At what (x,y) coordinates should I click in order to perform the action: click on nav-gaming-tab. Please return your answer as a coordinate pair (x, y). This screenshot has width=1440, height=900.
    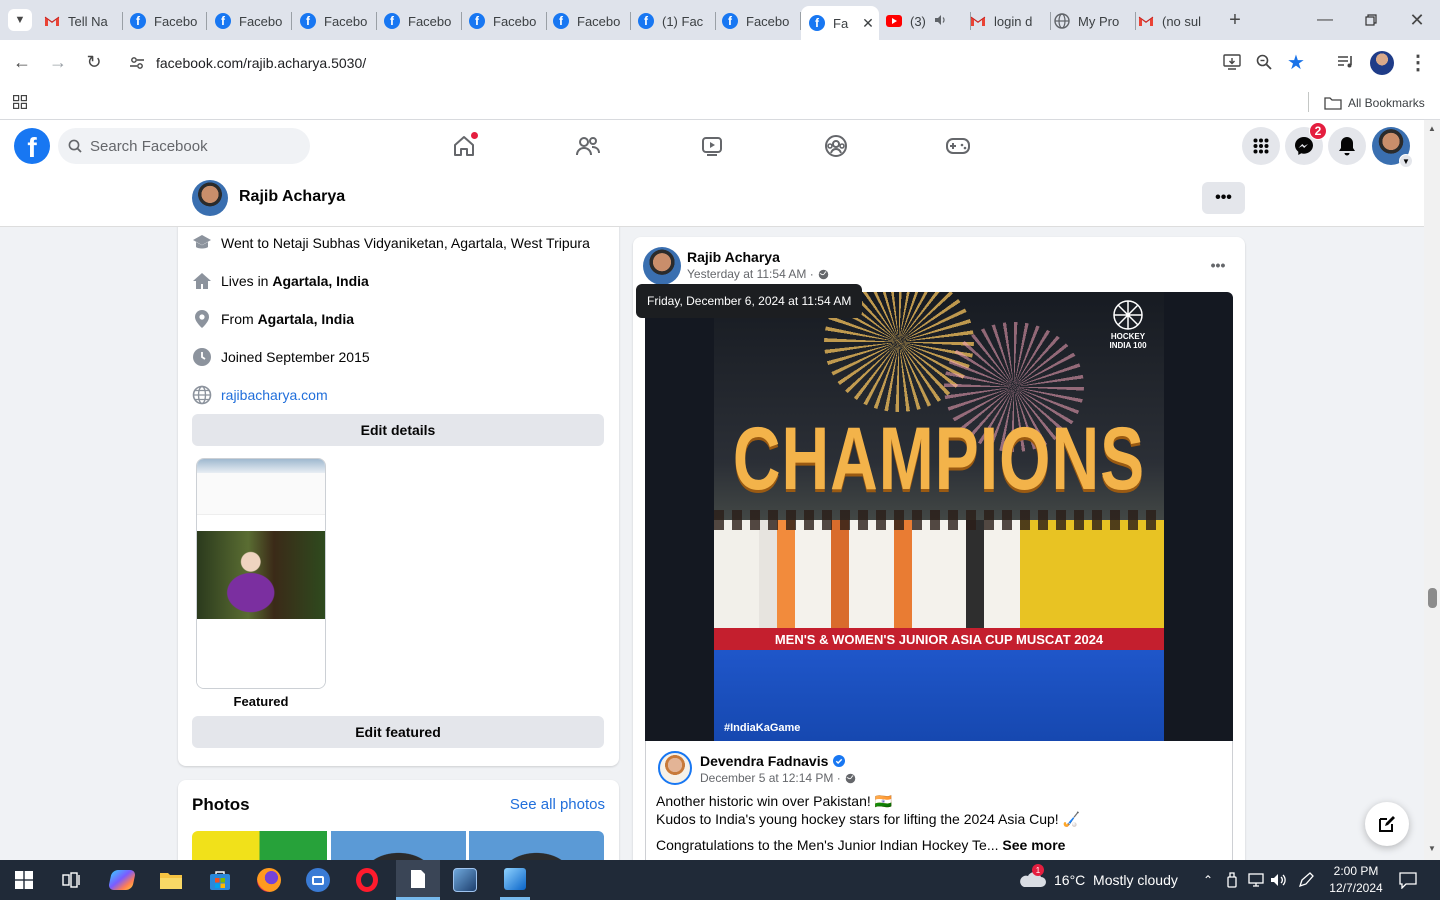
    Looking at the image, I should click on (958, 146).